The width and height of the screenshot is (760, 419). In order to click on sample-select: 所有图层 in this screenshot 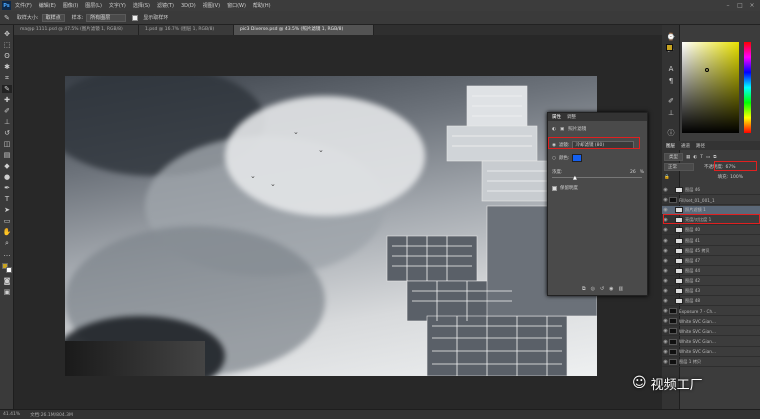, I will do `click(106, 17)`.